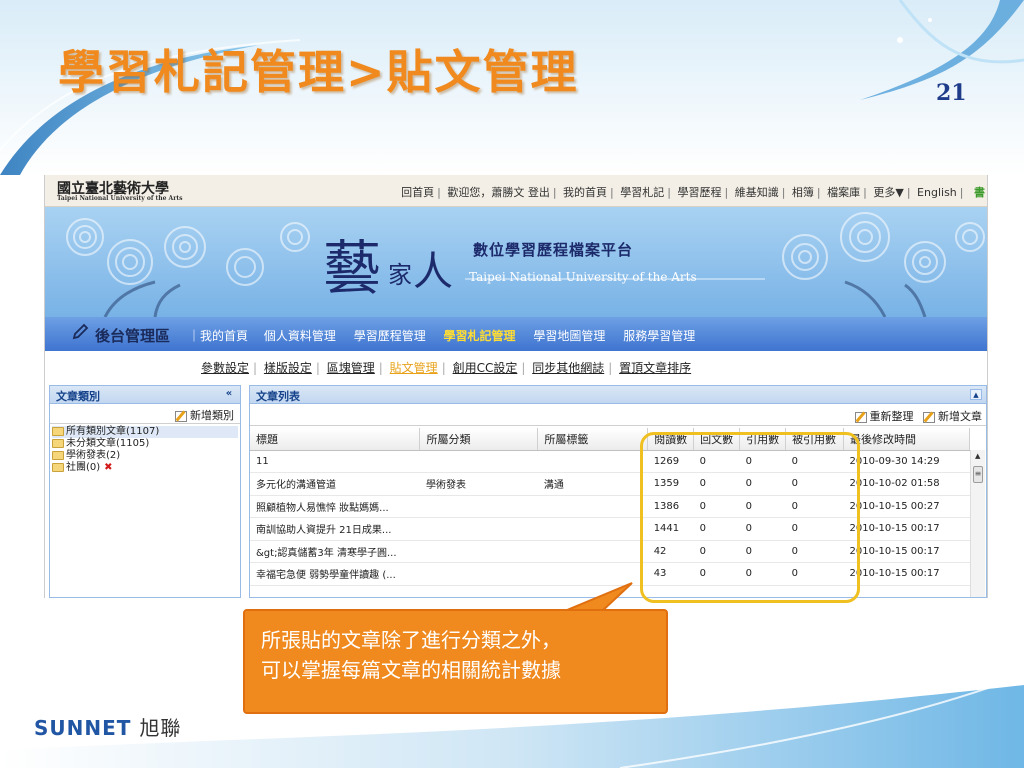 The image size is (1024, 768). Describe the element at coordinates (618, 395) in the screenshot. I see `post-list-header: 文章列表` at that location.